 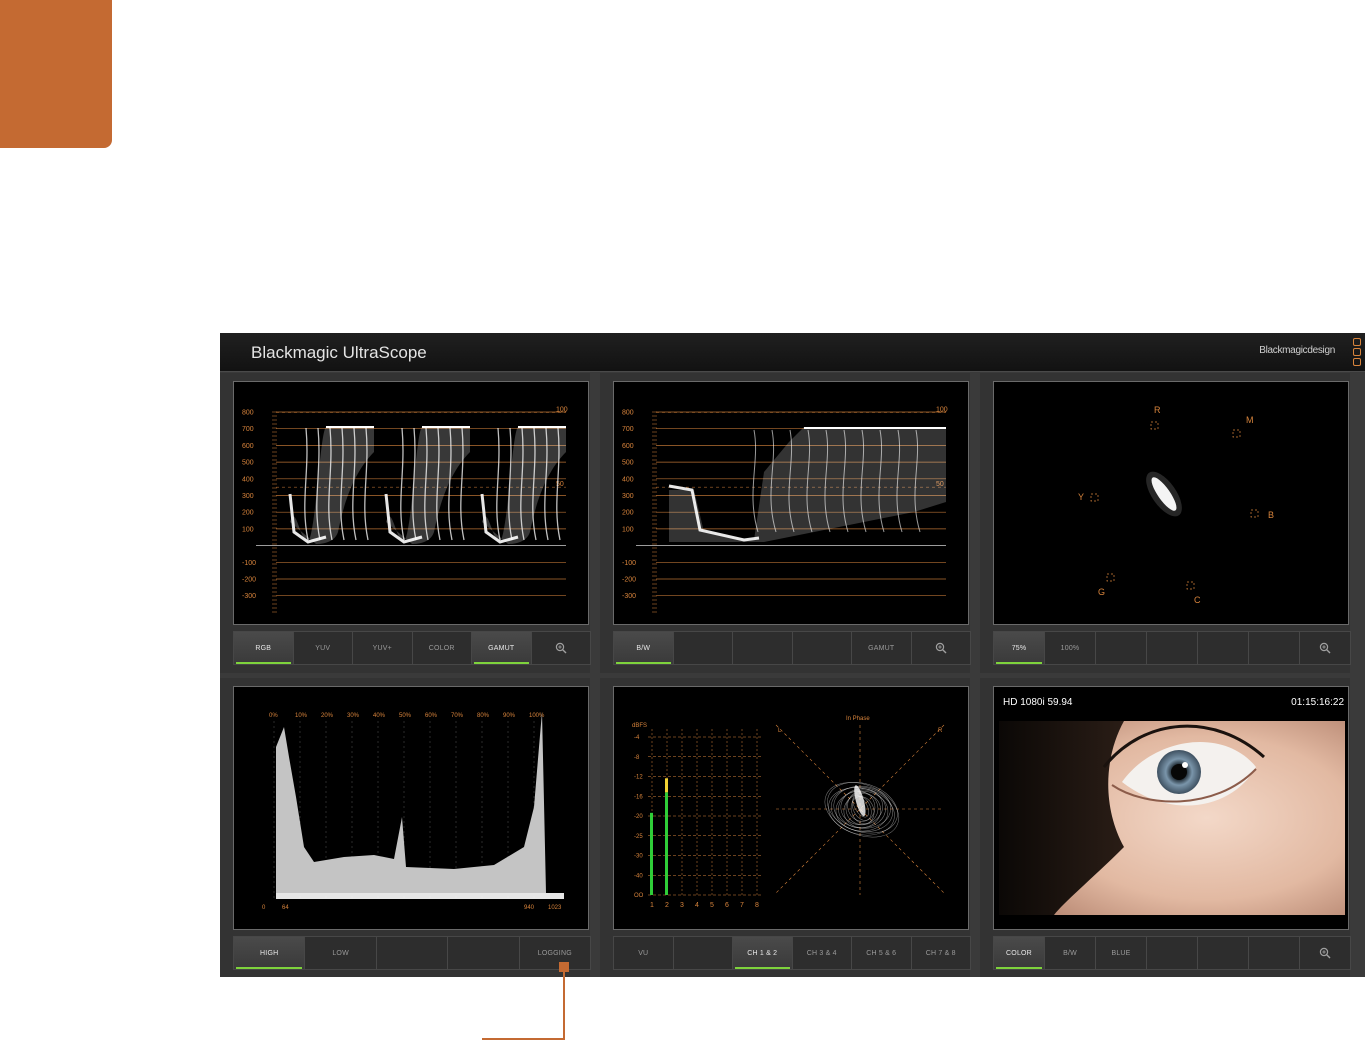 I want to click on phase-r-label: R, so click(x=940, y=731).